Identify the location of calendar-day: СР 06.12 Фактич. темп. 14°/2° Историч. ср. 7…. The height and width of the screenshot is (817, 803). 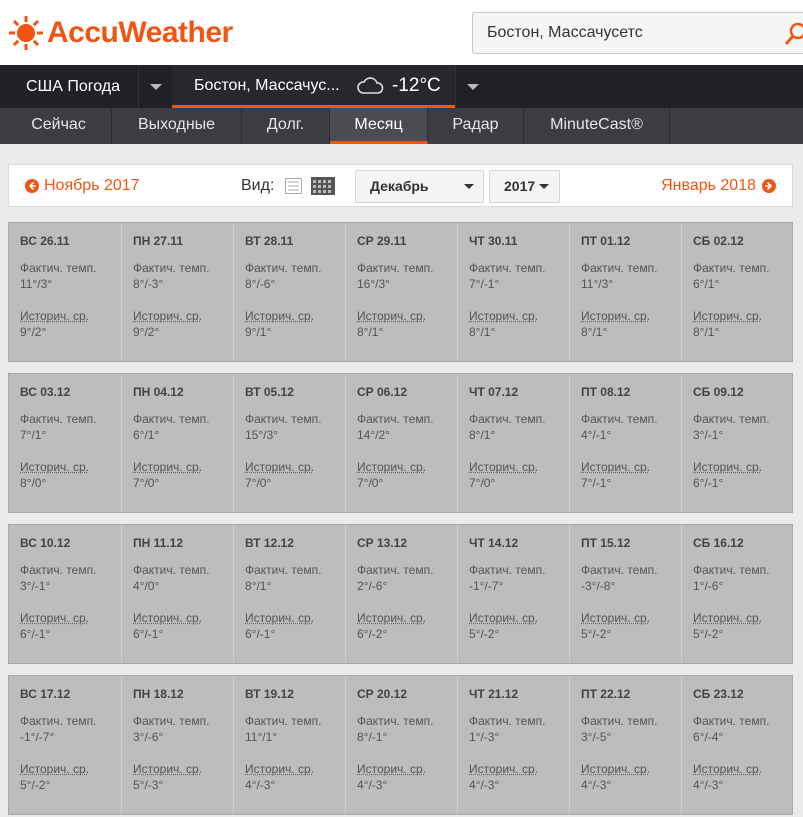
(401, 443).